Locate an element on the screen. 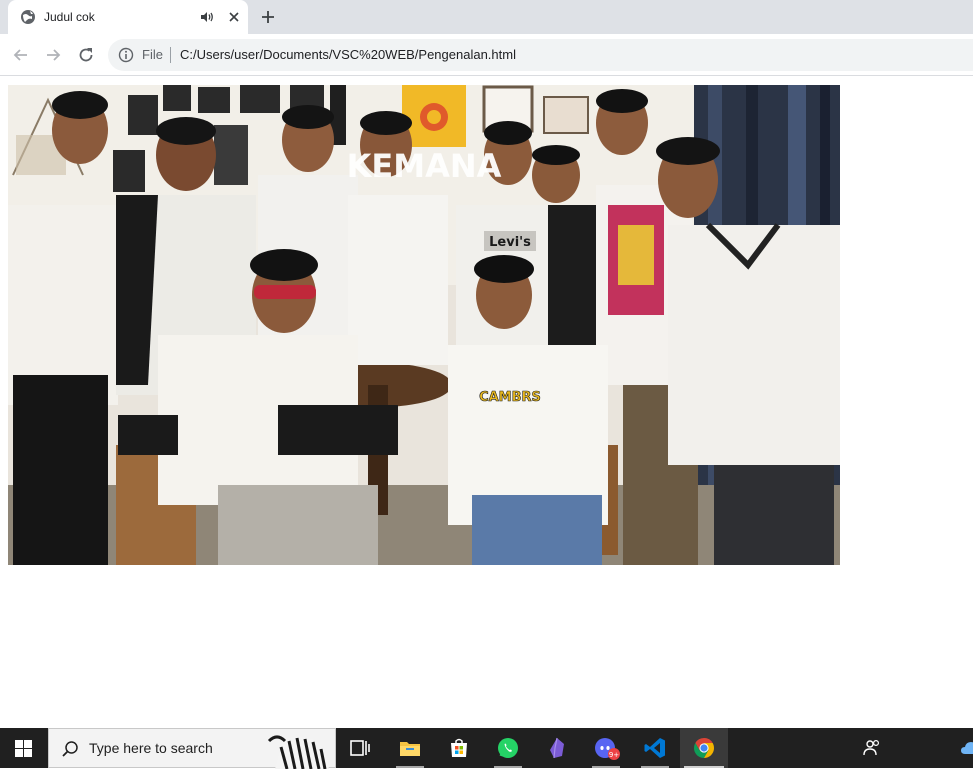 This screenshot has width=973, height=769. taskbar-microsoft-store is located at coordinates (459, 748).